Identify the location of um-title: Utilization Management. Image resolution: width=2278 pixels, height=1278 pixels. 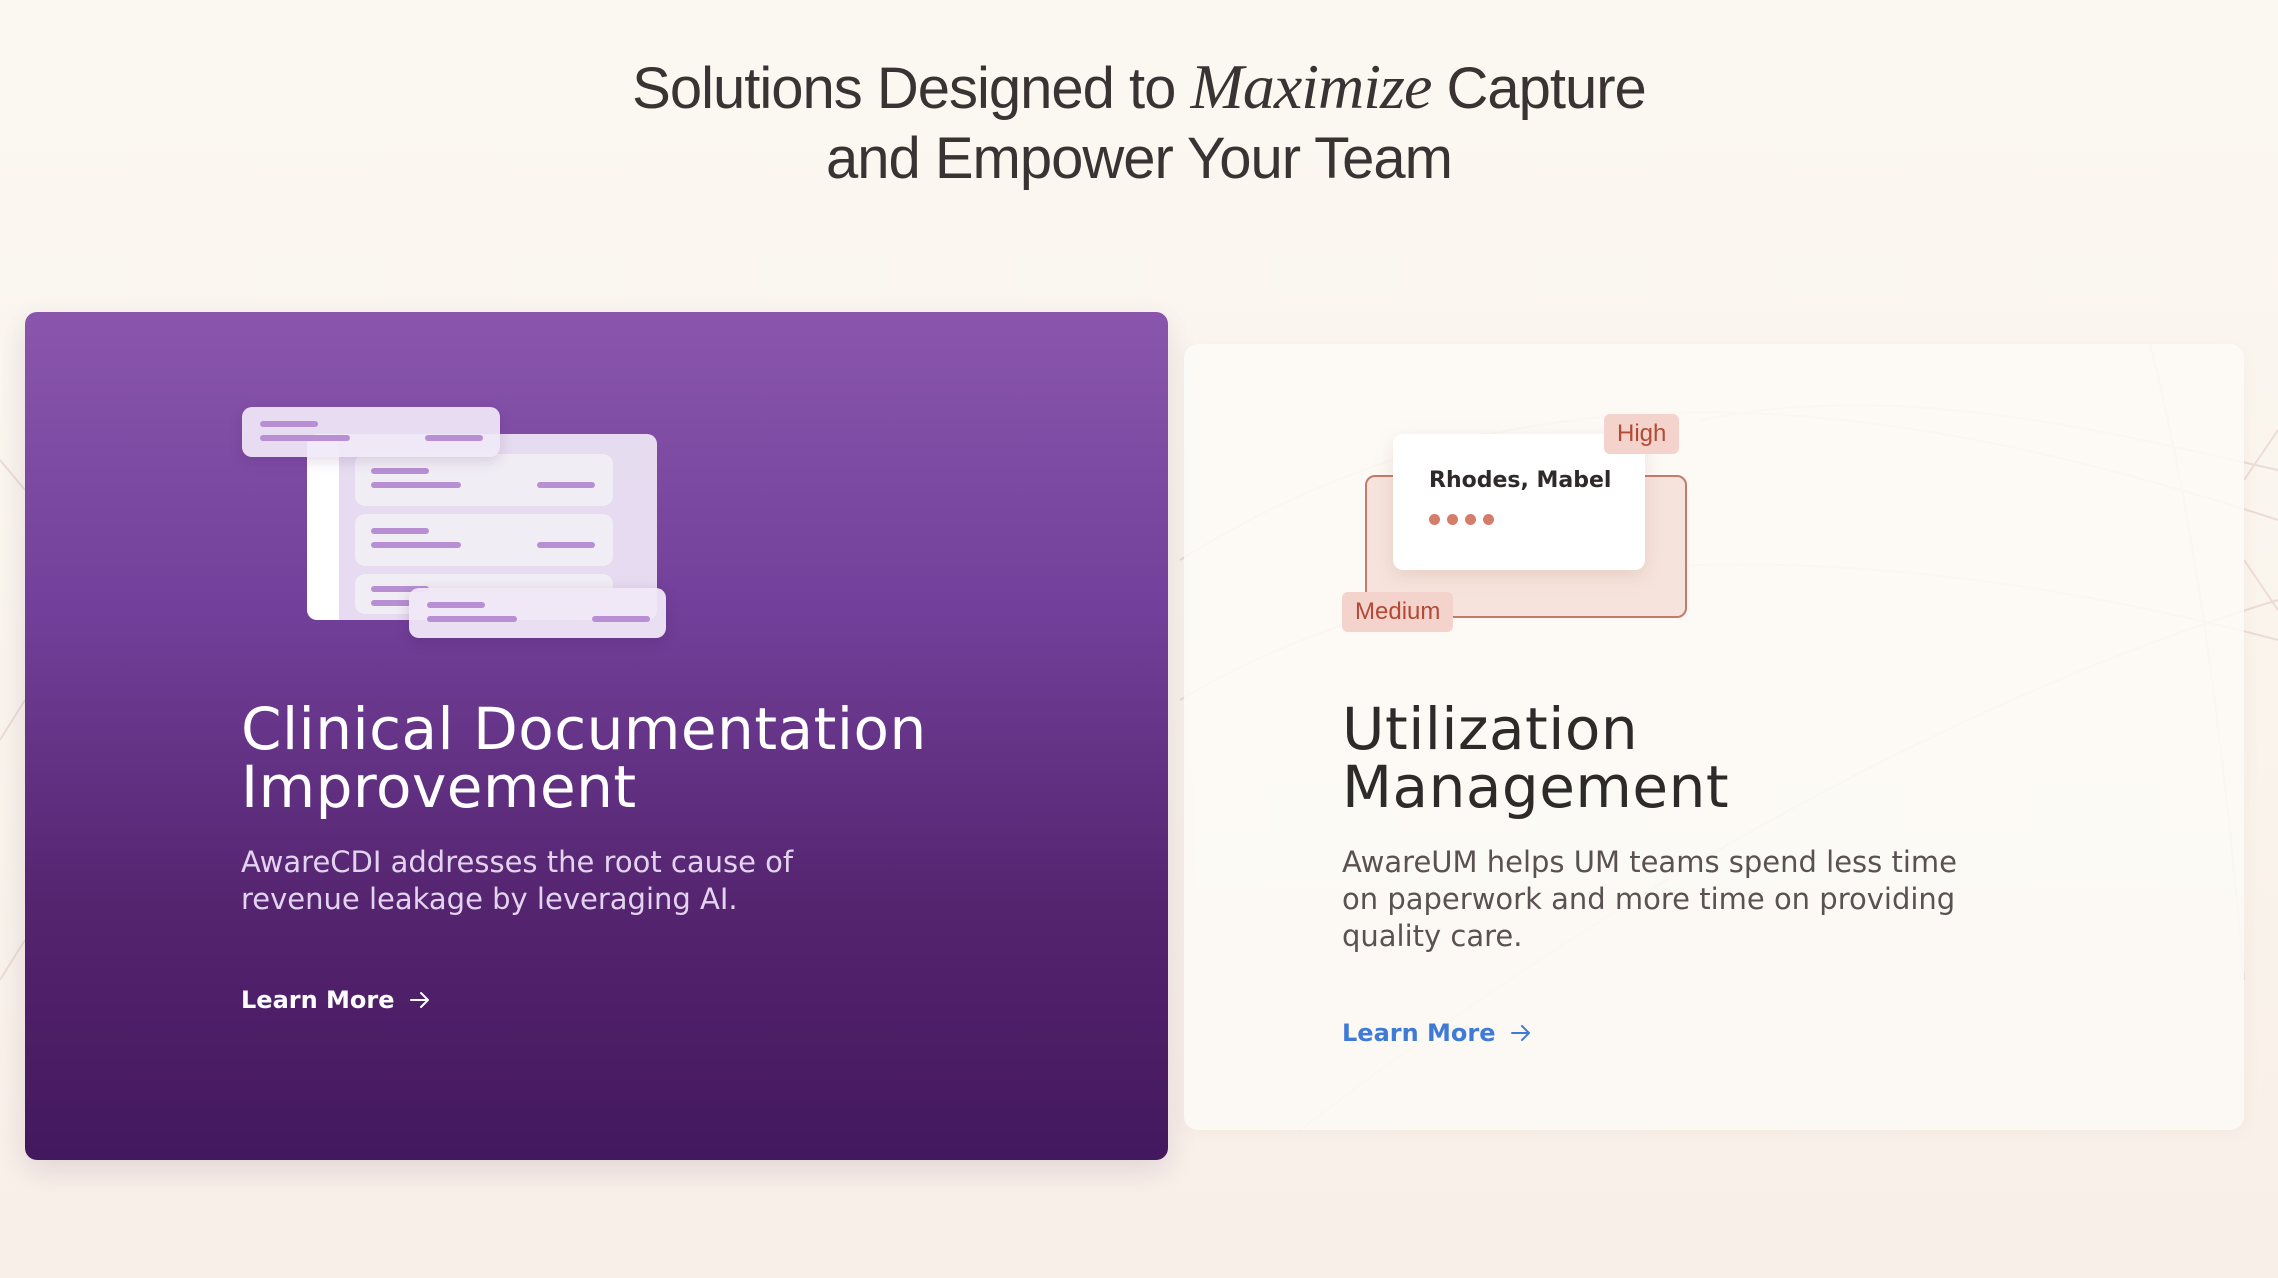
(1535, 758).